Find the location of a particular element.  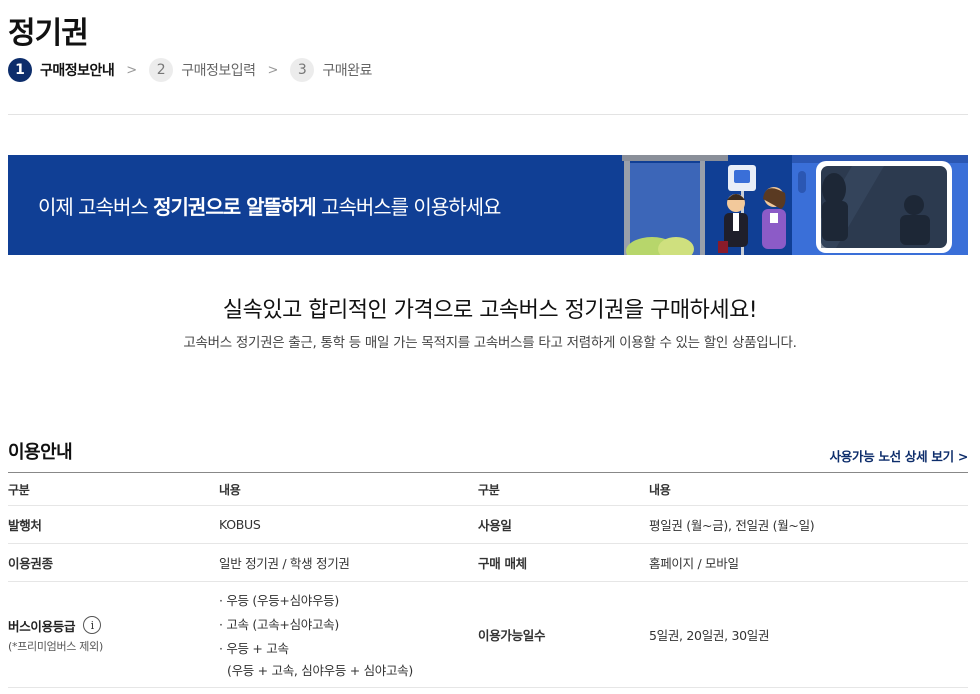

list-item-subtext: (우등 + 고속, 심야우등 + 심야고속) is located at coordinates (320, 670).